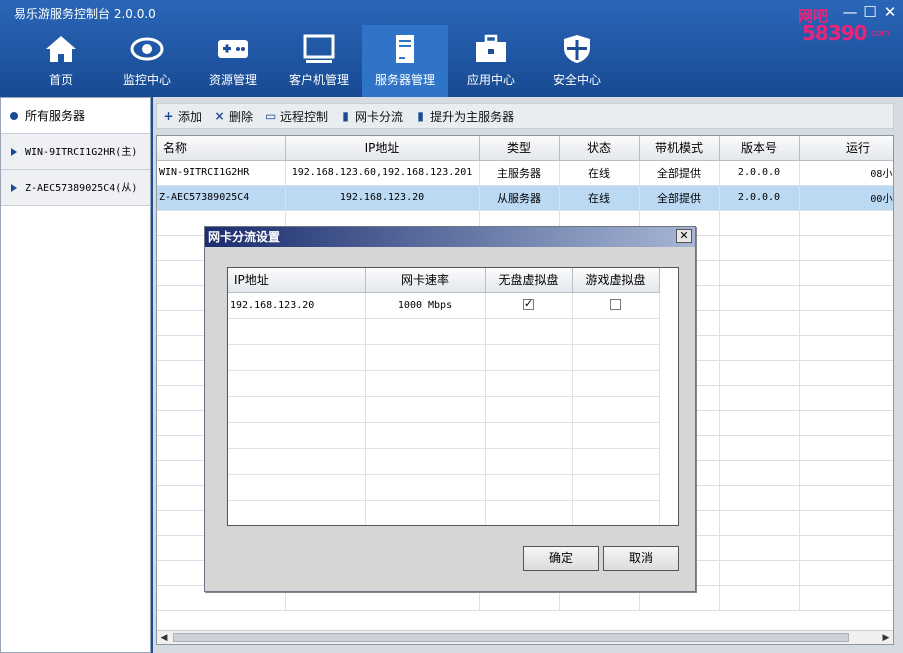 Image resolution: width=903 pixels, height=653 pixels. Describe the element at coordinates (599, 148) in the screenshot. I see `column-header: 状态` at that location.